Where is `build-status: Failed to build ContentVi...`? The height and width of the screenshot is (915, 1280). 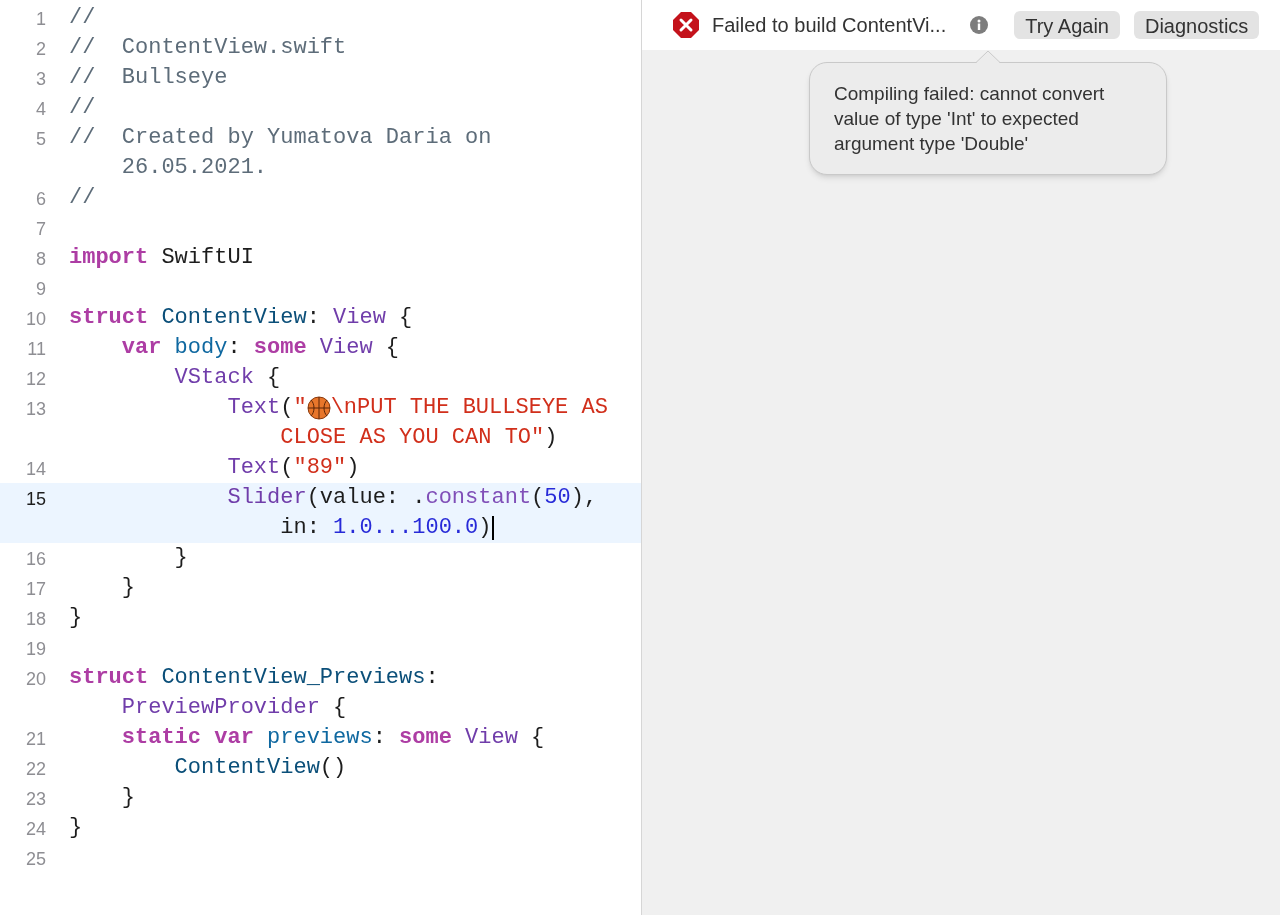
build-status: Failed to build ContentVi... is located at coordinates (829, 25).